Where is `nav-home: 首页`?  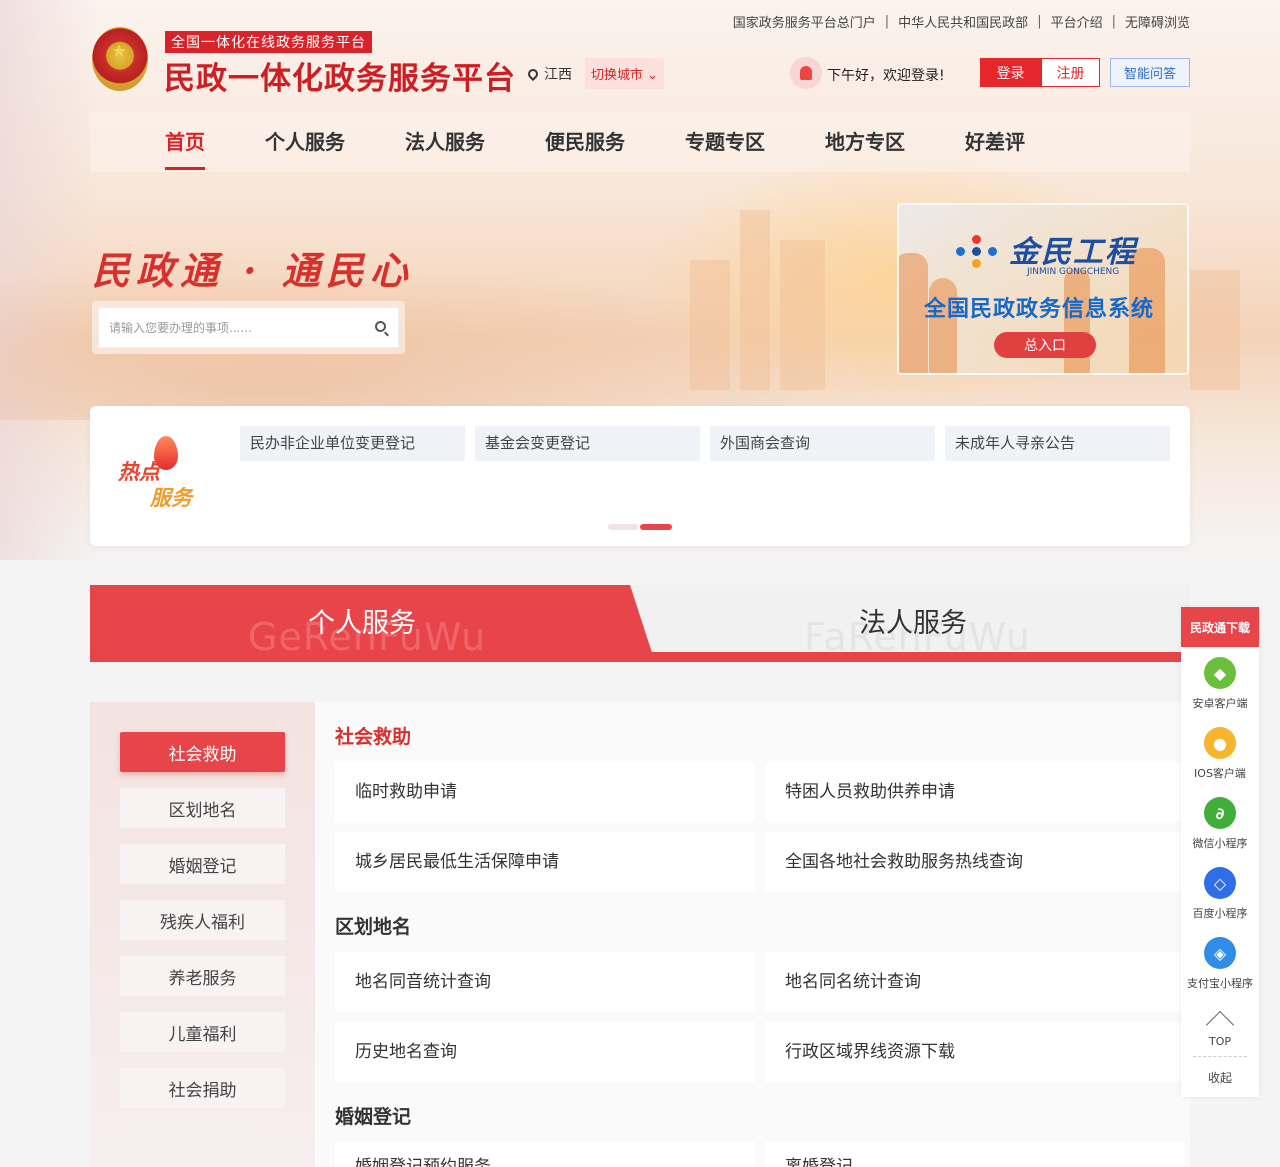 nav-home: 首页 is located at coordinates (185, 142).